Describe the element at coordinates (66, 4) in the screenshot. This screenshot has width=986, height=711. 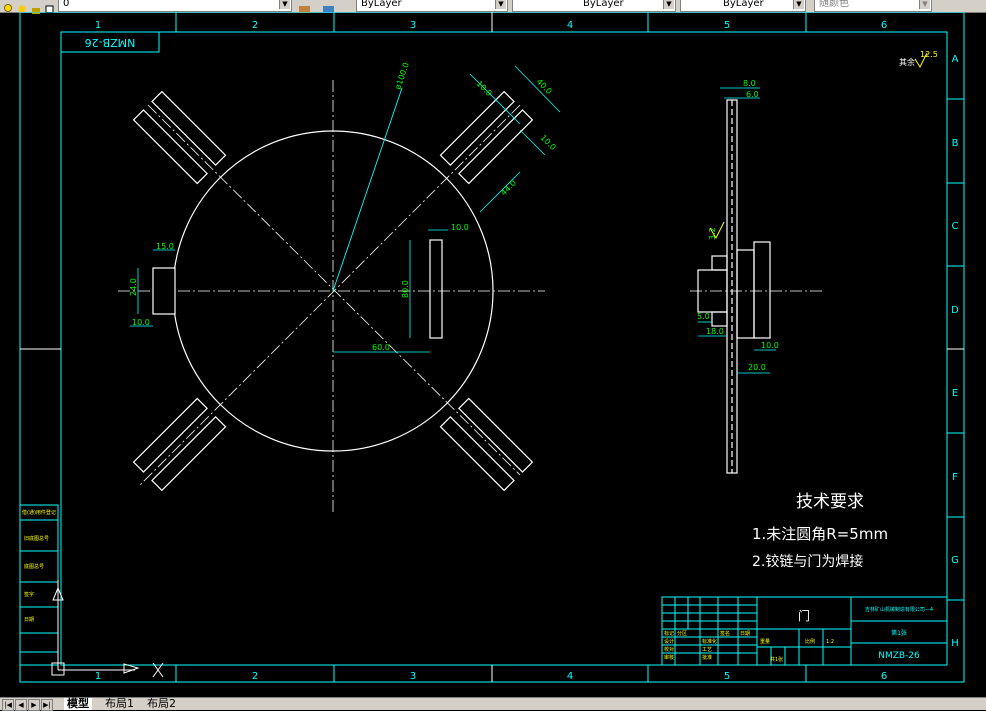
I see `layer-value: 0` at that location.